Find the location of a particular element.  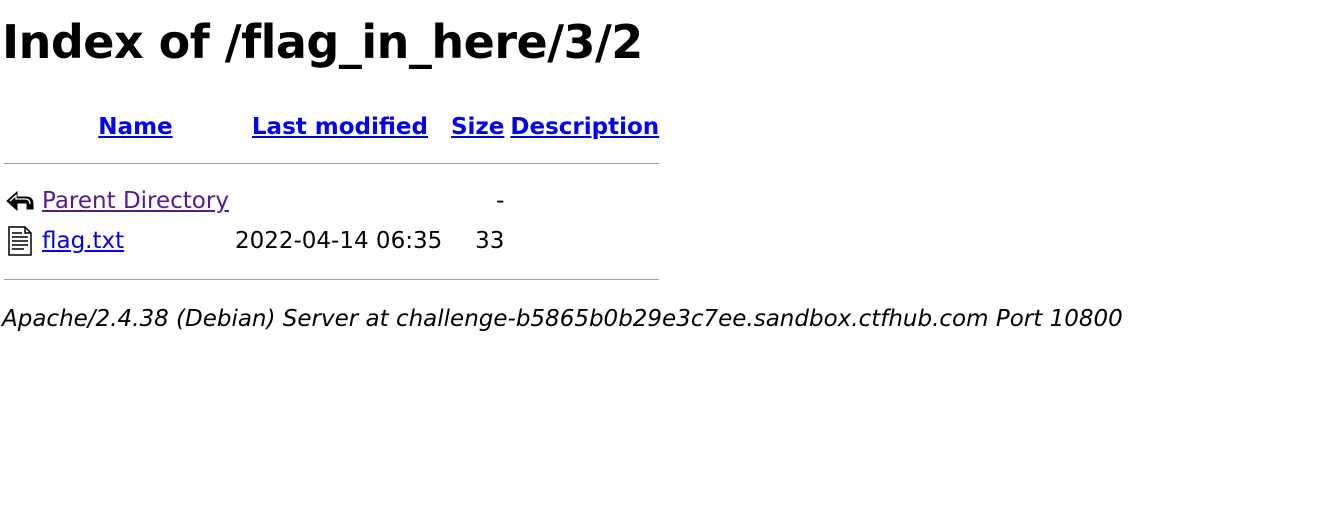

description-column-header: Description is located at coordinates (584, 127).